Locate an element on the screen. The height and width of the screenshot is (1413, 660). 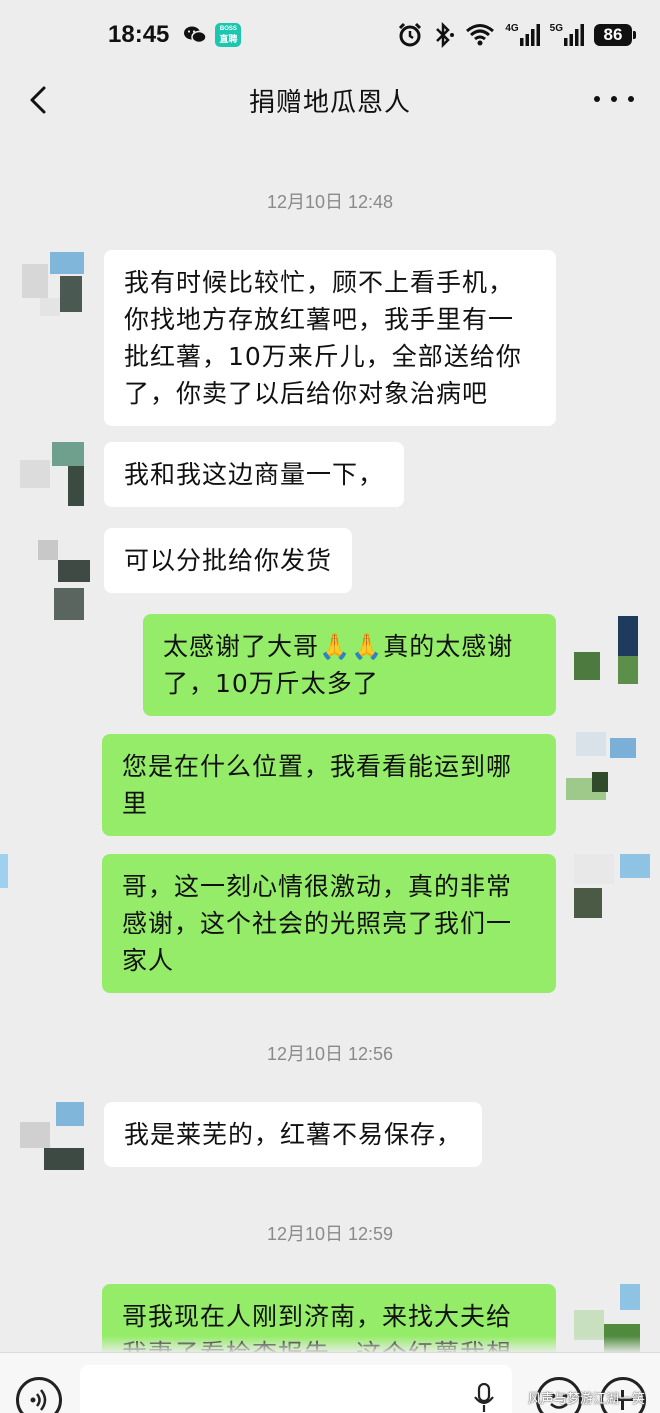
outgoing-message: 您是在什么位置，我看看能运到哪 里 is located at coordinates (329, 785).